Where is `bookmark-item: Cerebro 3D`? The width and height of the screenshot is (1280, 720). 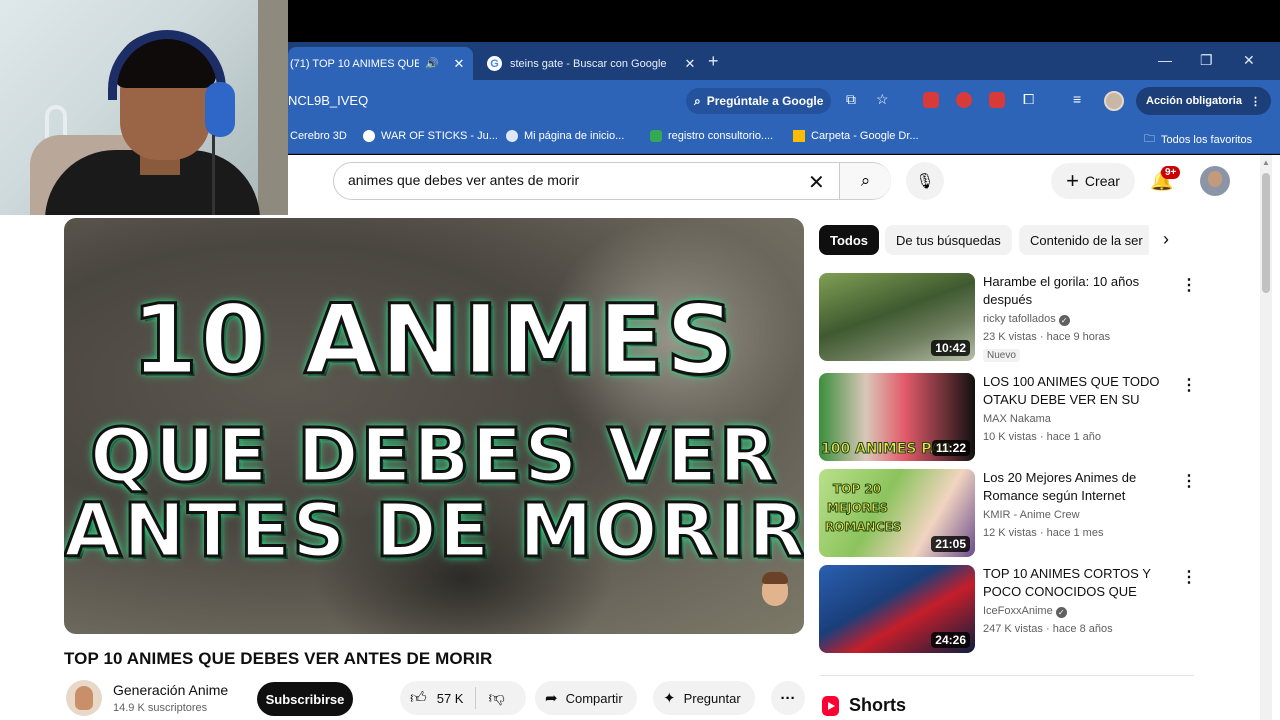 bookmark-item: Cerebro 3D is located at coordinates (318, 136).